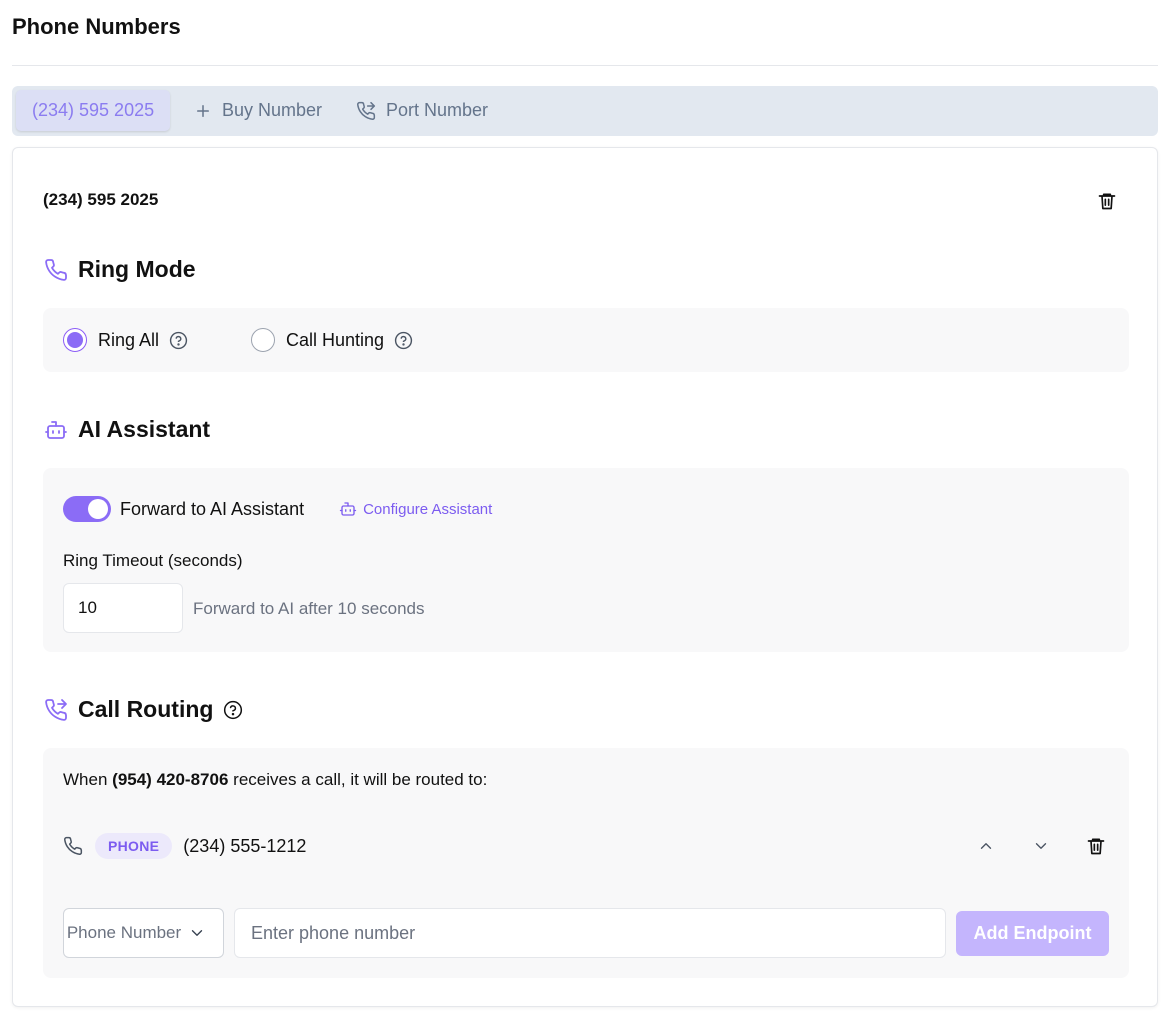 This screenshot has width=1170, height=1021. I want to click on ring-timeout-hint: Forward to AI after 10 seconds, so click(309, 608).